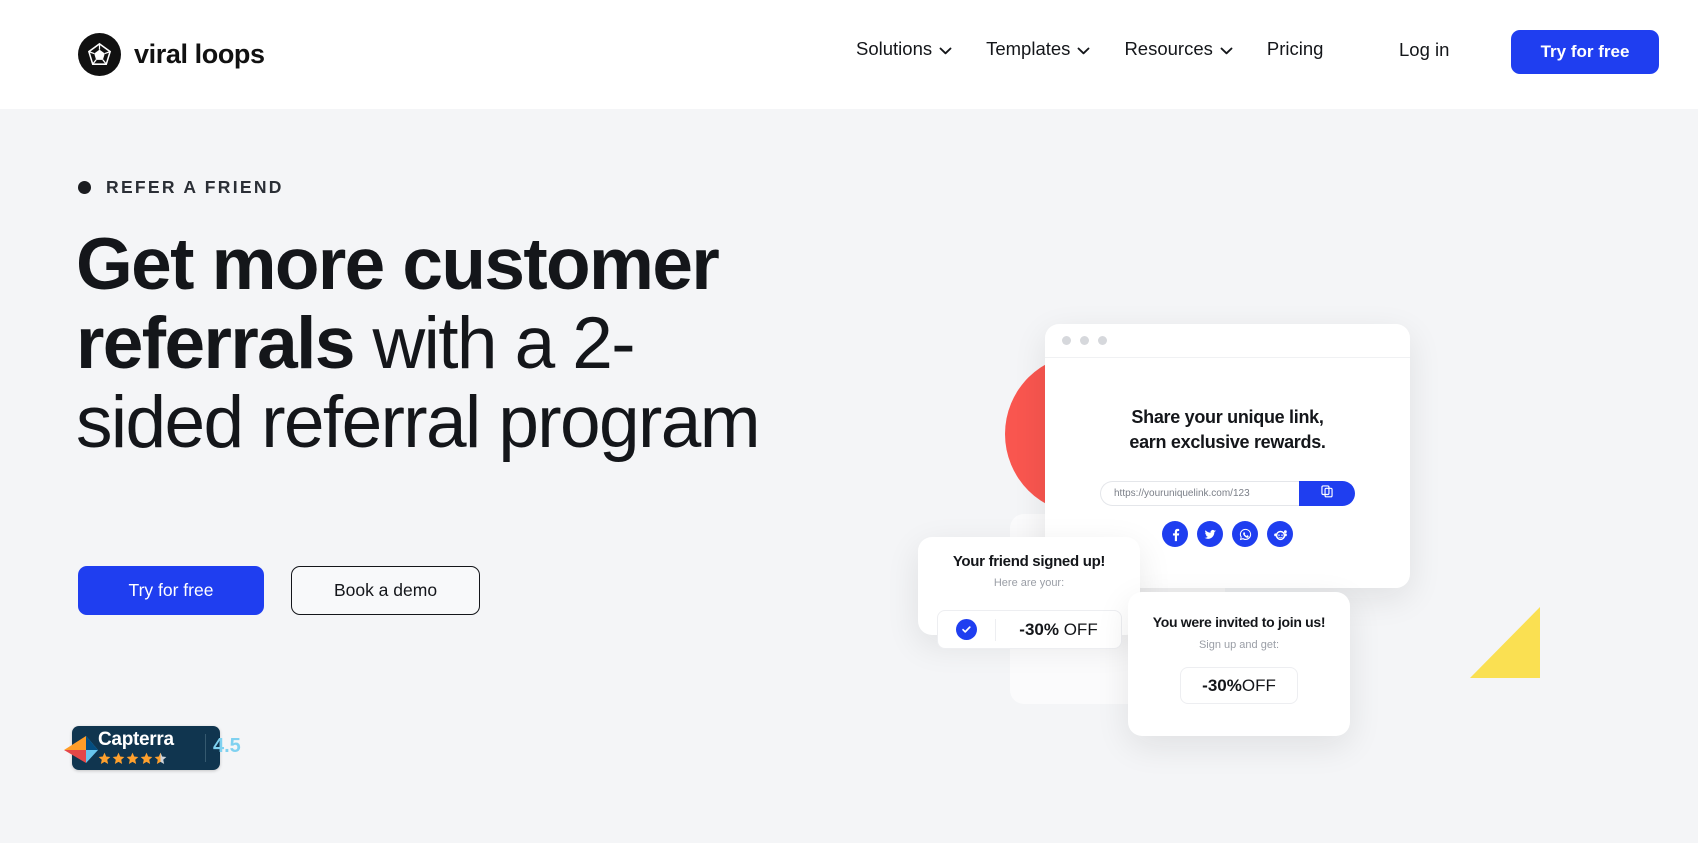 The width and height of the screenshot is (1698, 843). I want to click on capterra-badge: Capterra 4.5, so click(152, 748).